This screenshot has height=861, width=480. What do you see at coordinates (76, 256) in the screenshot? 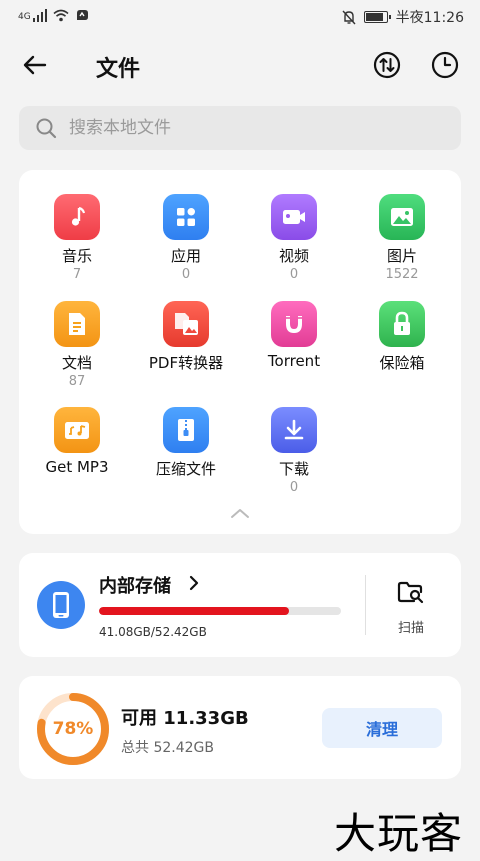
I see `category-label: 音乐` at bounding box center [76, 256].